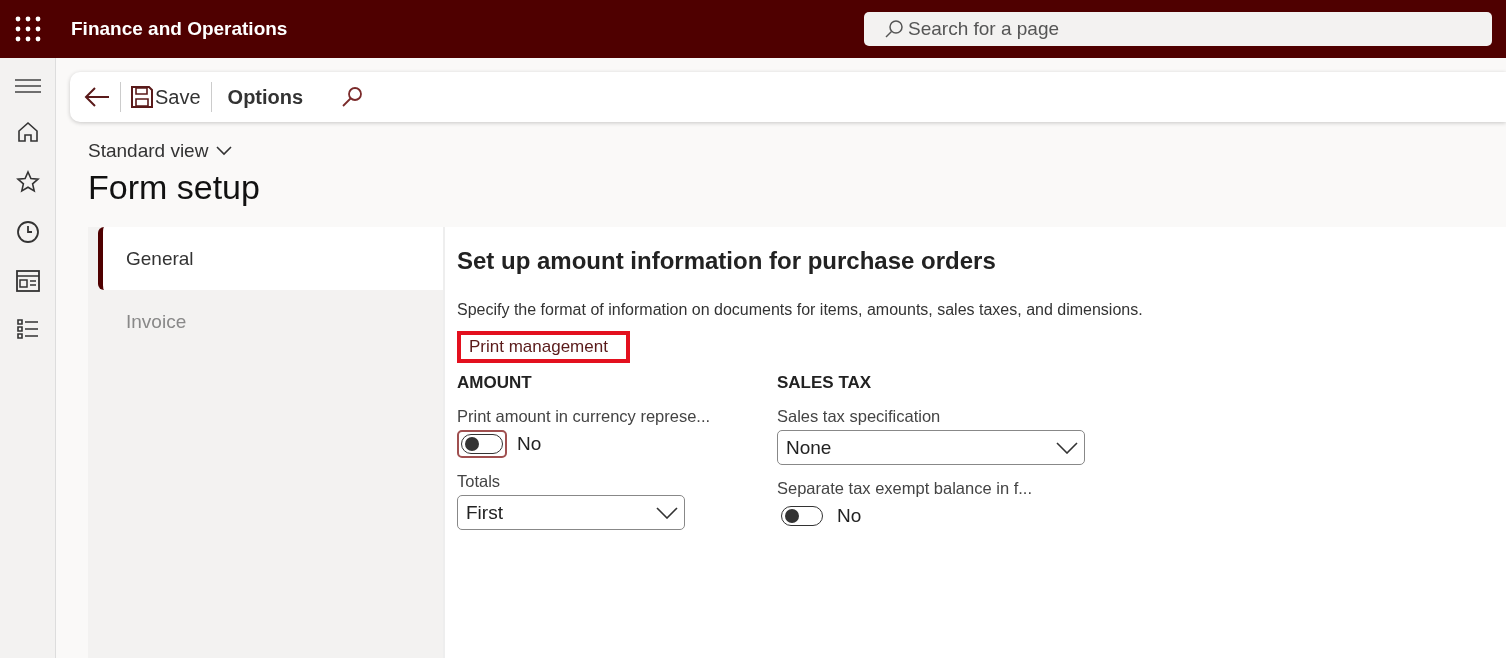  Describe the element at coordinates (495, 383) in the screenshot. I see `group-heading: AMOUNT` at that location.